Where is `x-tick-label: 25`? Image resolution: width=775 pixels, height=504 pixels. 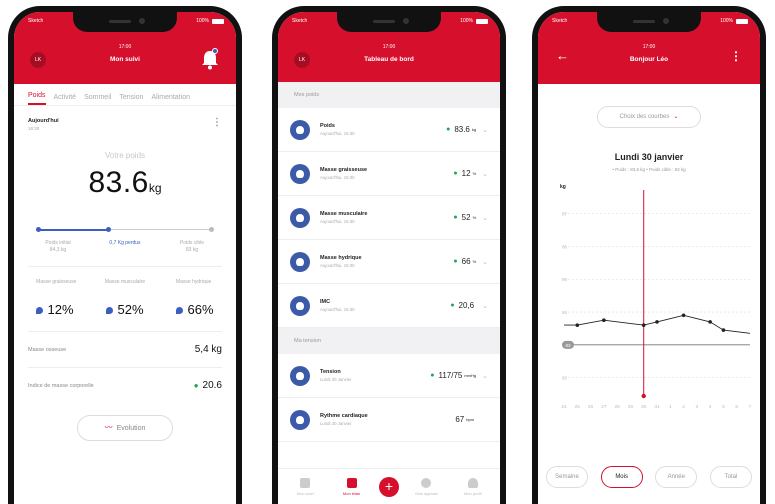 x-tick-label: 25 is located at coordinates (578, 407).